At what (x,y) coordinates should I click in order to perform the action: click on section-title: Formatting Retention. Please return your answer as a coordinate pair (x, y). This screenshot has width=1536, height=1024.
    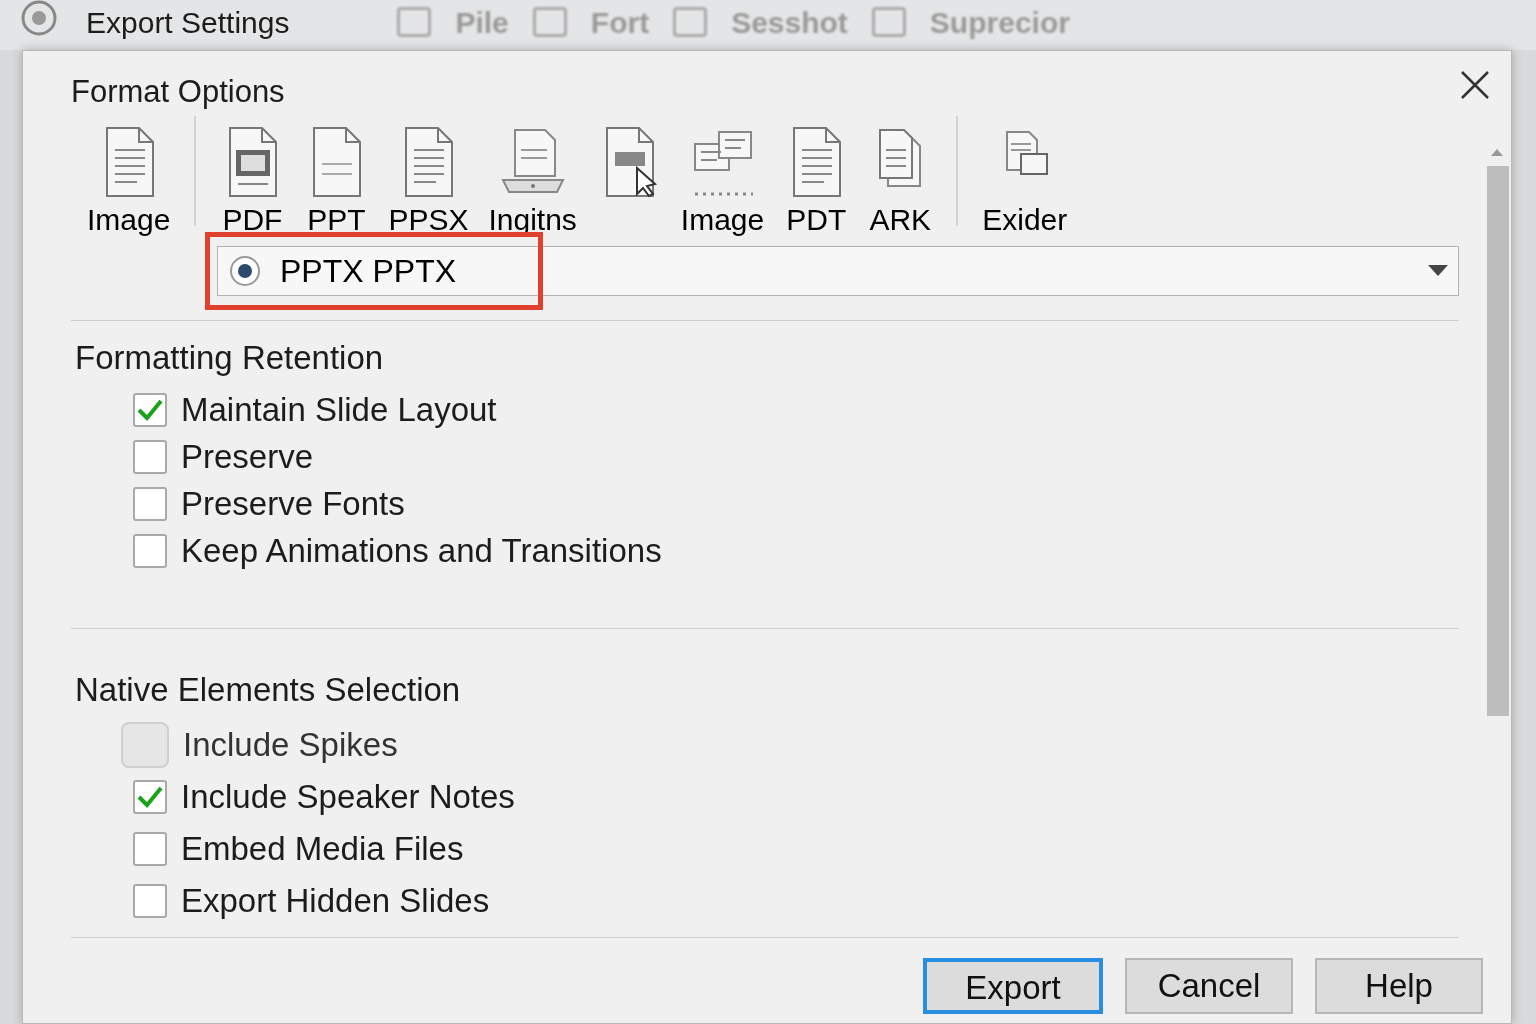
    Looking at the image, I should click on (230, 357).